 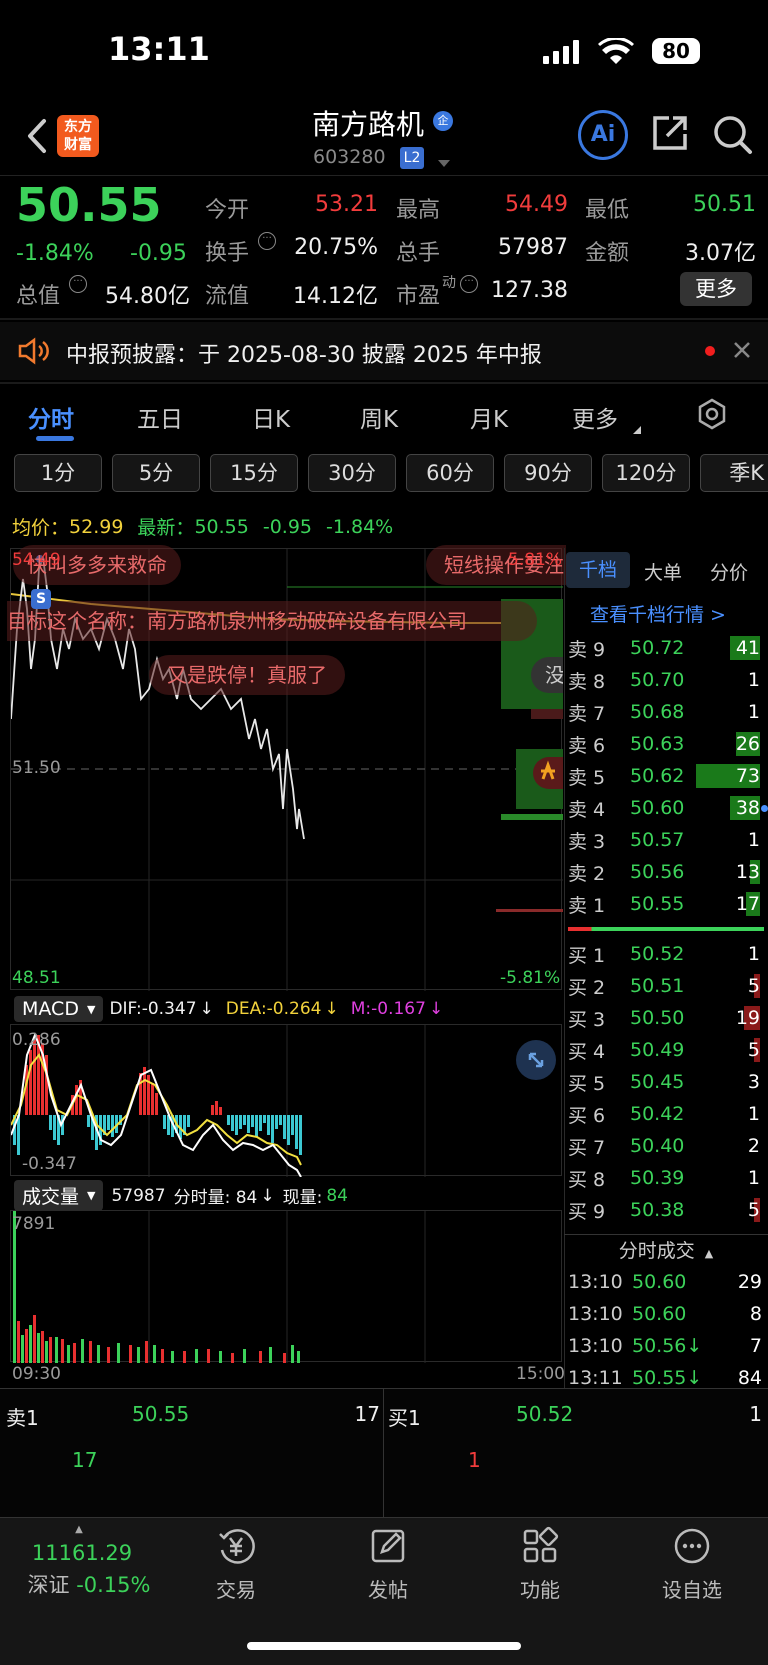 What do you see at coordinates (667, 1378) in the screenshot?
I see `tick-price: 50.55↓` at bounding box center [667, 1378].